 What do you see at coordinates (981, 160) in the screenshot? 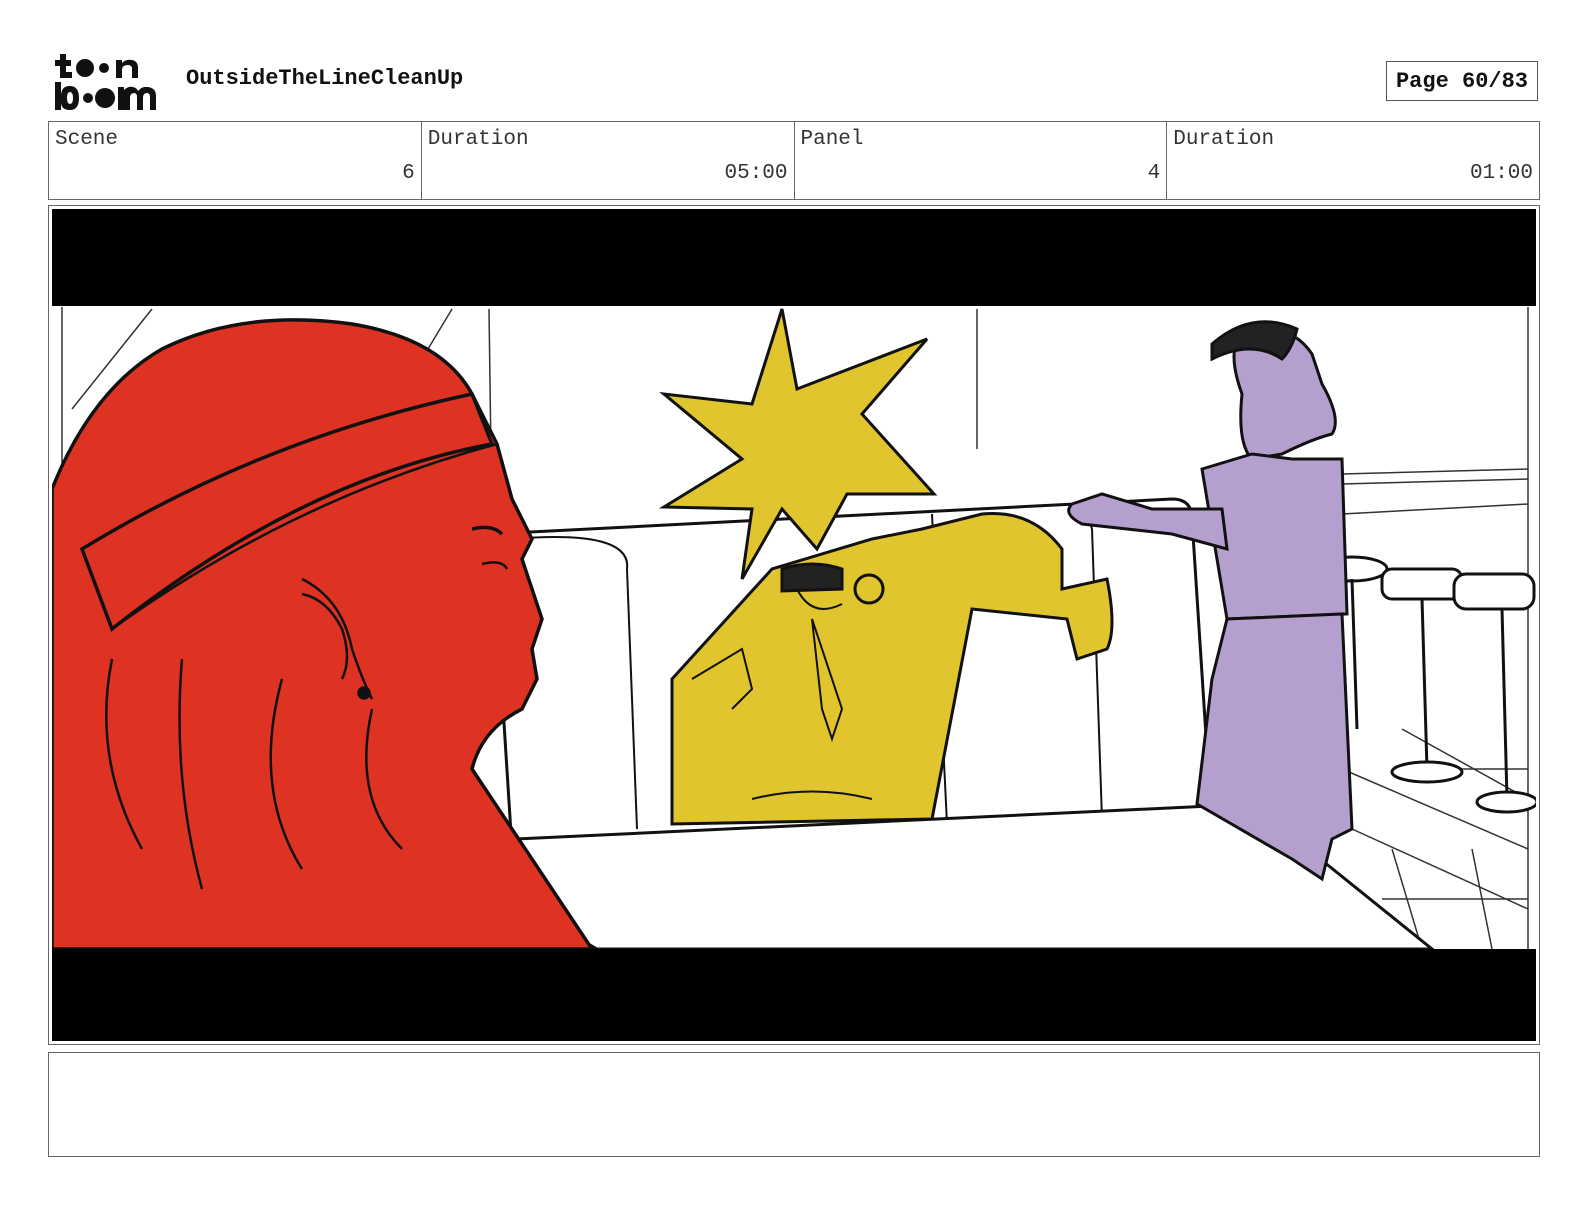
I see `panel-cell: Panel 4` at bounding box center [981, 160].